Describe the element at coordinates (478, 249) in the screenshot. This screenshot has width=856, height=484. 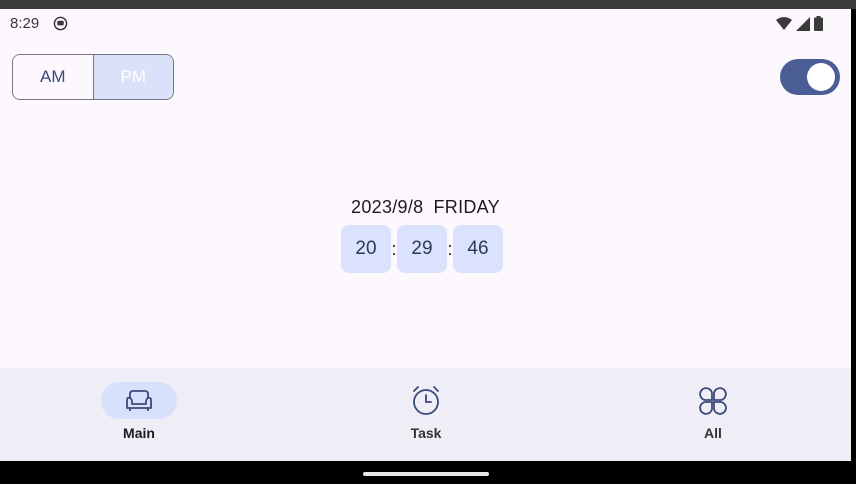
I see `seconds-box: 46` at that location.